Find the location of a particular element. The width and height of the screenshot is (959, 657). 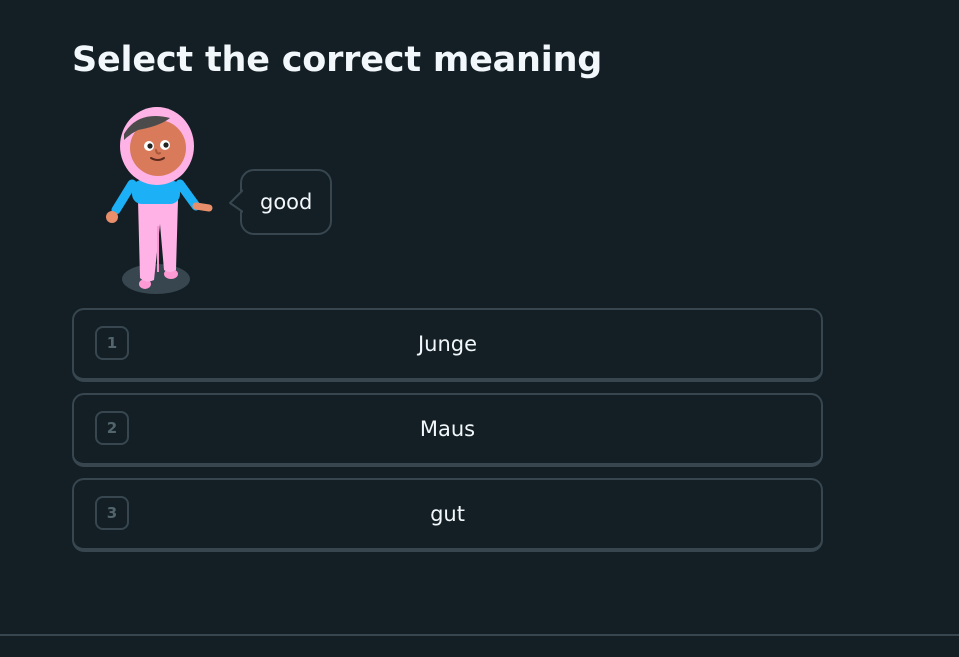

character-woman-icon is located at coordinates (159, 200).